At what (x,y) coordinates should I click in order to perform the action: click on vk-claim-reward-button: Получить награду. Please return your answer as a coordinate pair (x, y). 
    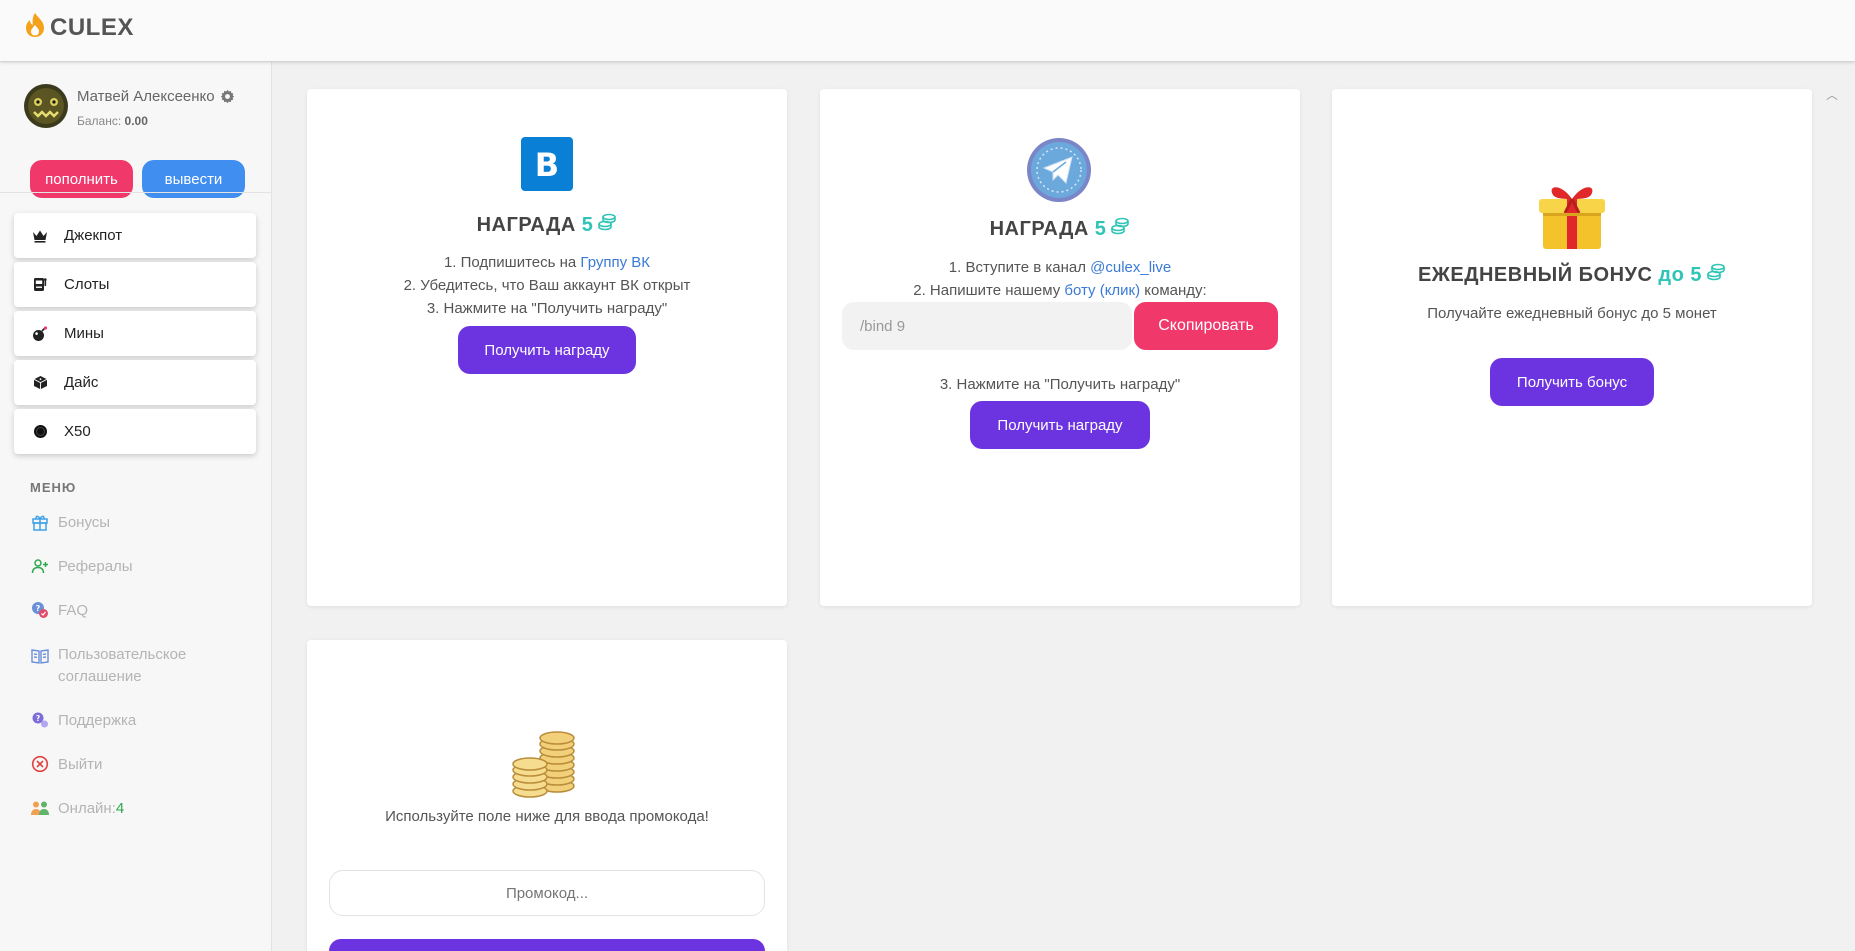
    Looking at the image, I should click on (547, 350).